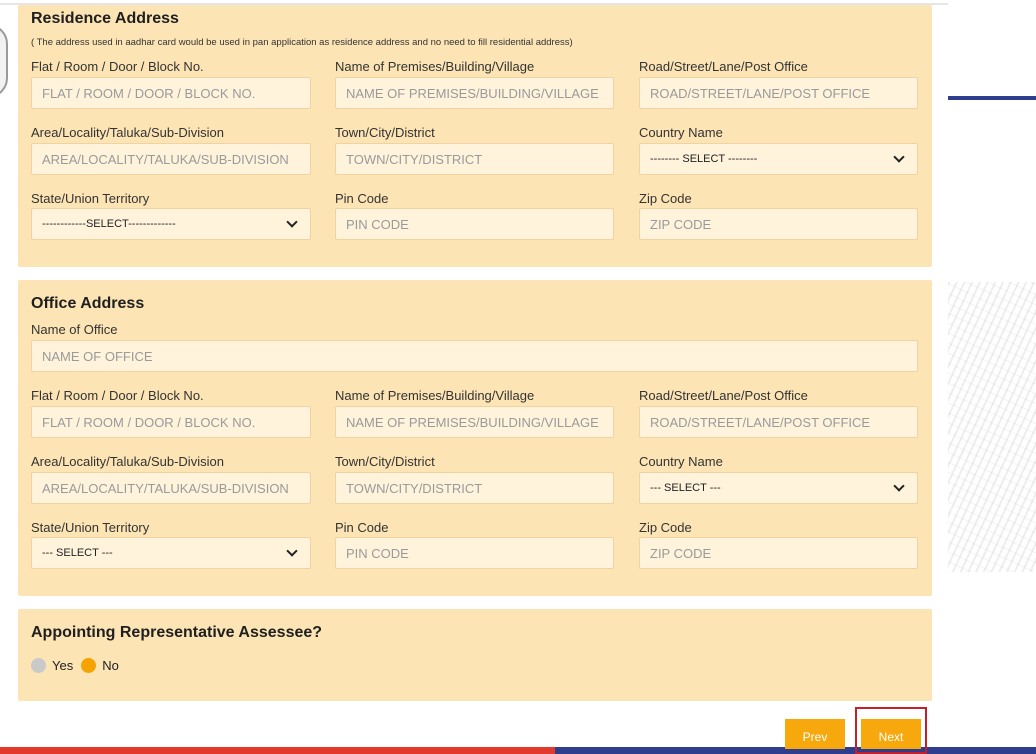  I want to click on res-country-label: Country Name, so click(681, 132).